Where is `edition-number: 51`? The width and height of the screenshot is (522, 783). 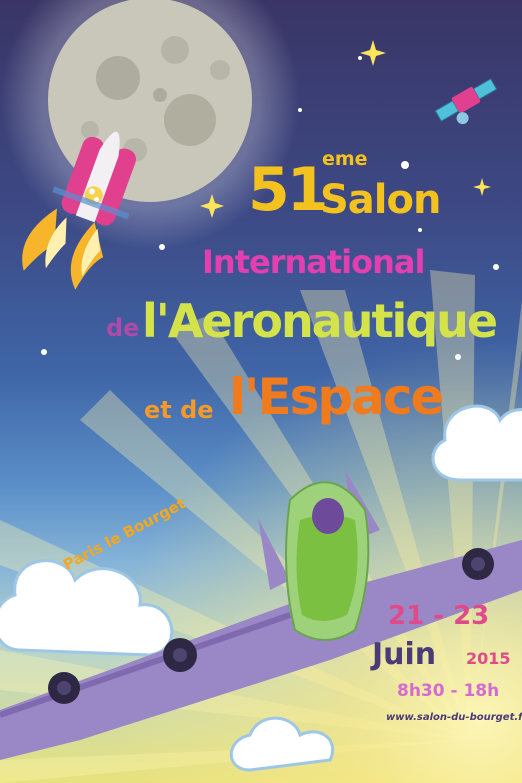
edition-number: 51 is located at coordinates (288, 190).